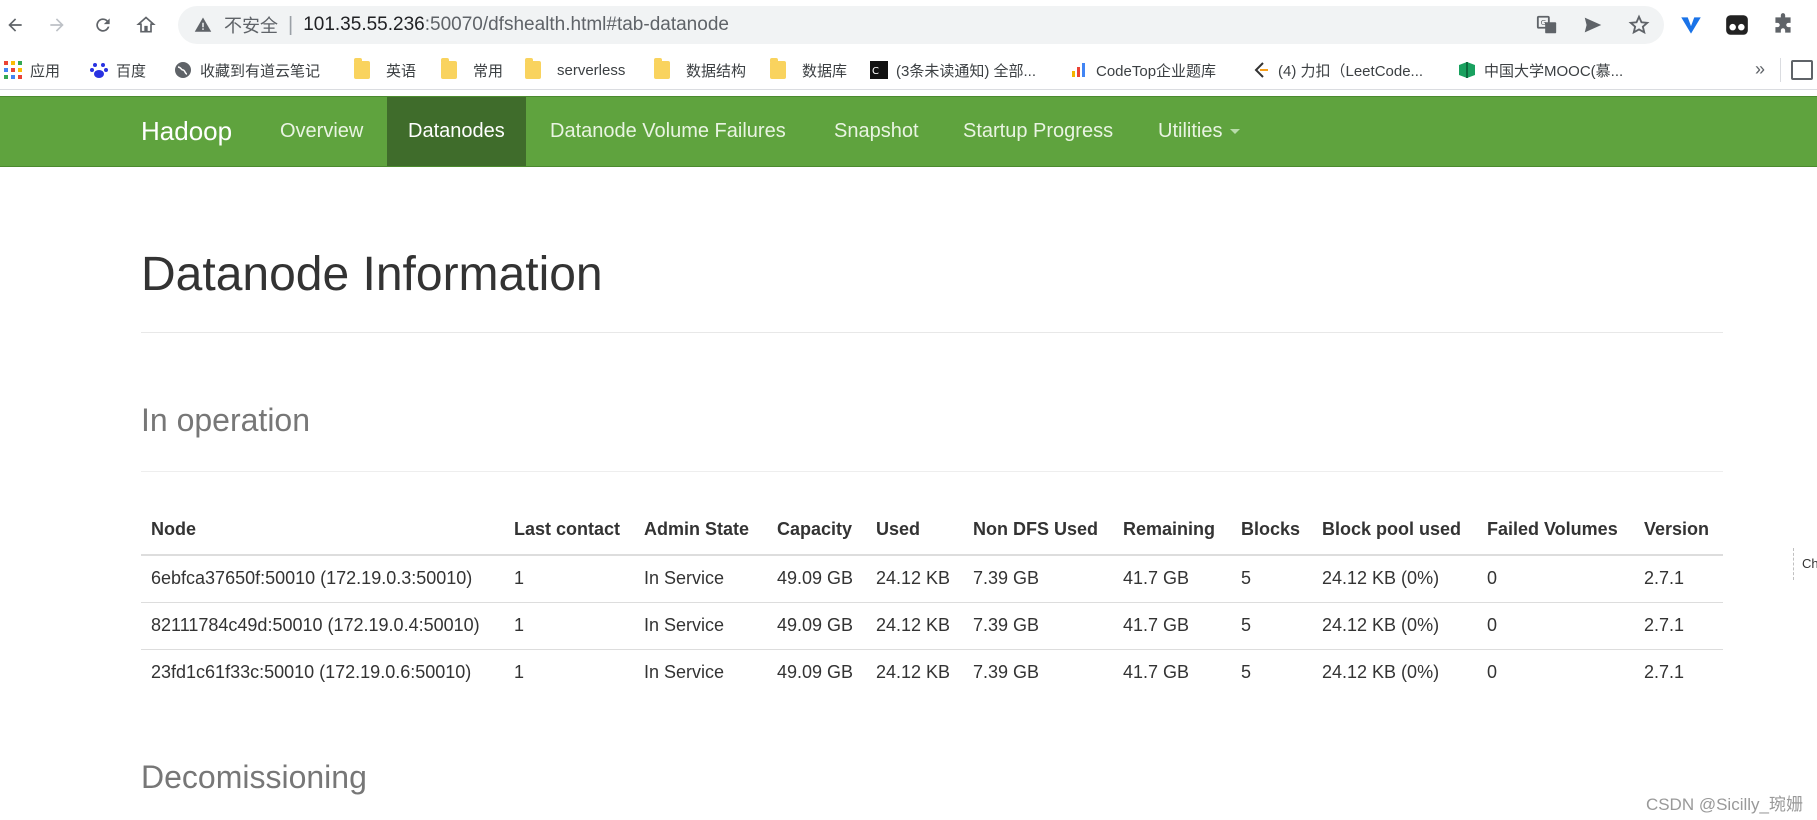 This screenshot has width=1817, height=820. Describe the element at coordinates (1038, 530) in the screenshot. I see `column-header: Non DFS Used` at that location.